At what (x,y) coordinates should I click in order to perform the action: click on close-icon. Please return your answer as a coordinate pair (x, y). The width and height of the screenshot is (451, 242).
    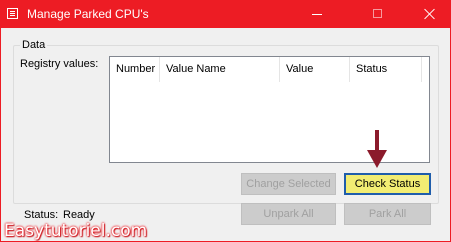
    Looking at the image, I should click on (430, 14).